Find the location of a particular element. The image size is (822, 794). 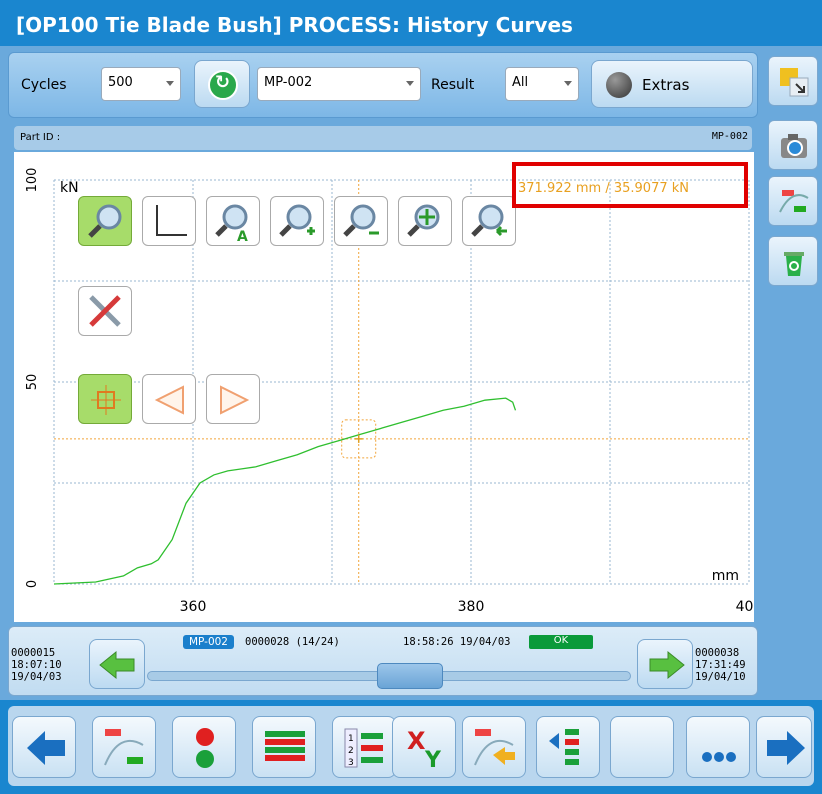

cycles-select: 500 is located at coordinates (141, 84).